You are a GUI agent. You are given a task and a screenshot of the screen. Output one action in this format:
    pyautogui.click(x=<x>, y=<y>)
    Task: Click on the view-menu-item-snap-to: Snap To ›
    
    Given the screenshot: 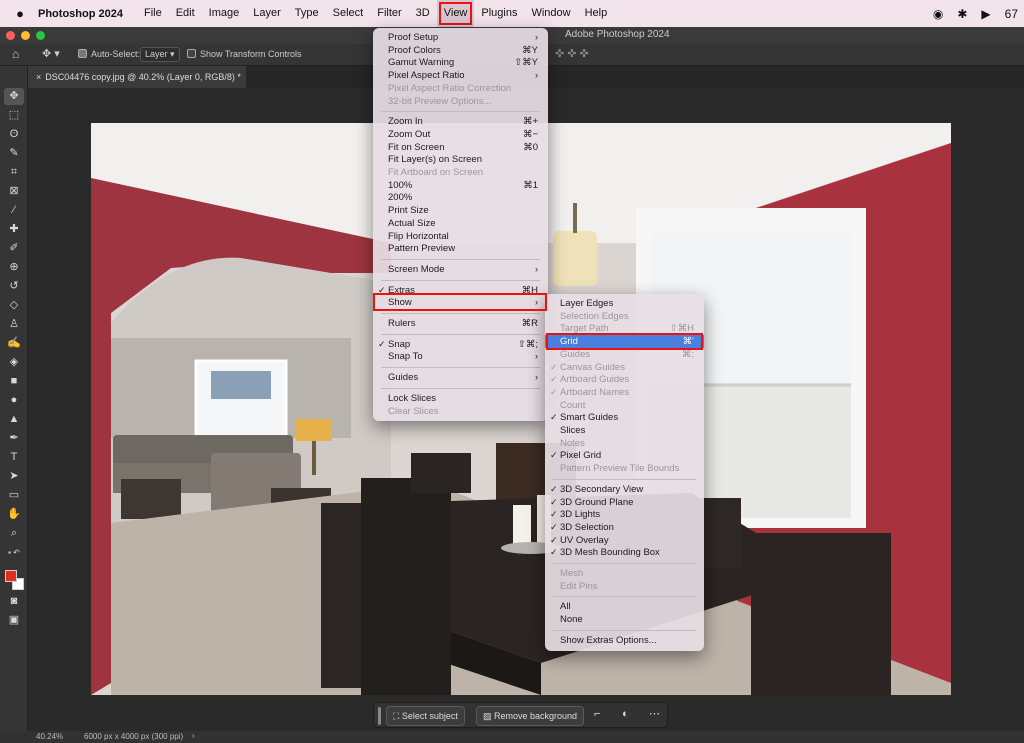 What is the action you would take?
    pyautogui.click(x=460, y=356)
    